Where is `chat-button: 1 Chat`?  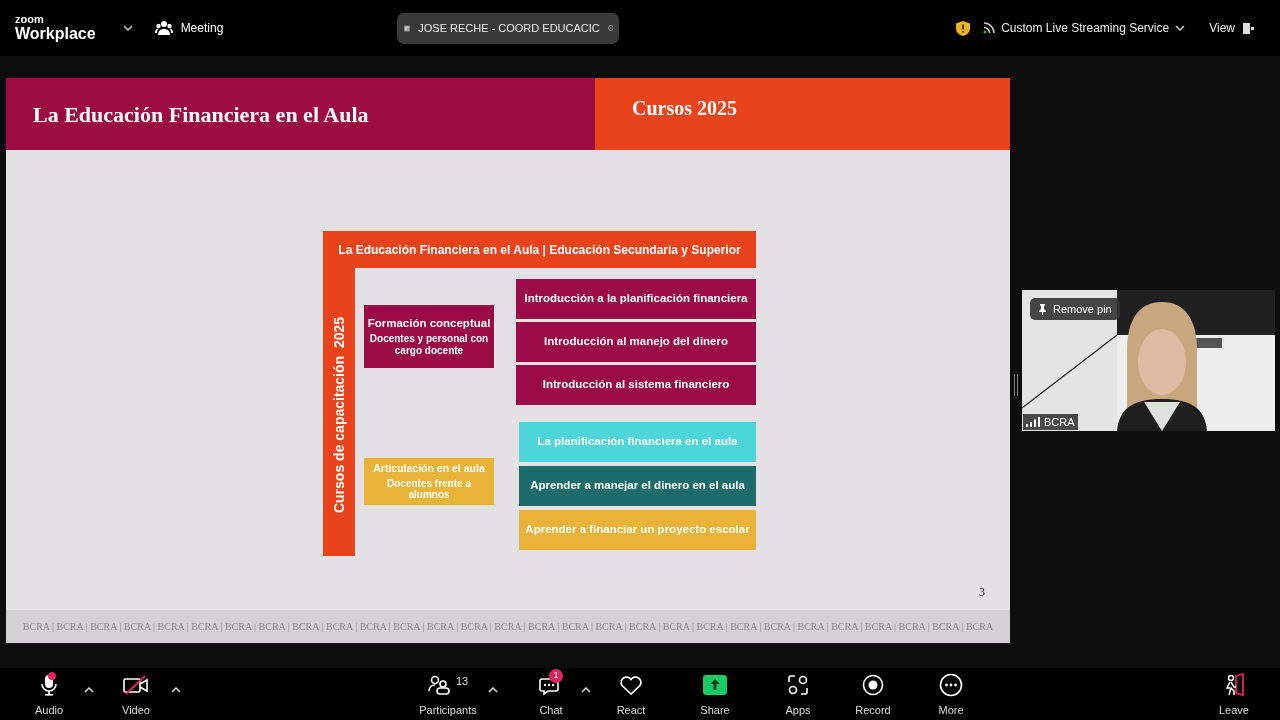 chat-button: 1 Chat is located at coordinates (551, 694).